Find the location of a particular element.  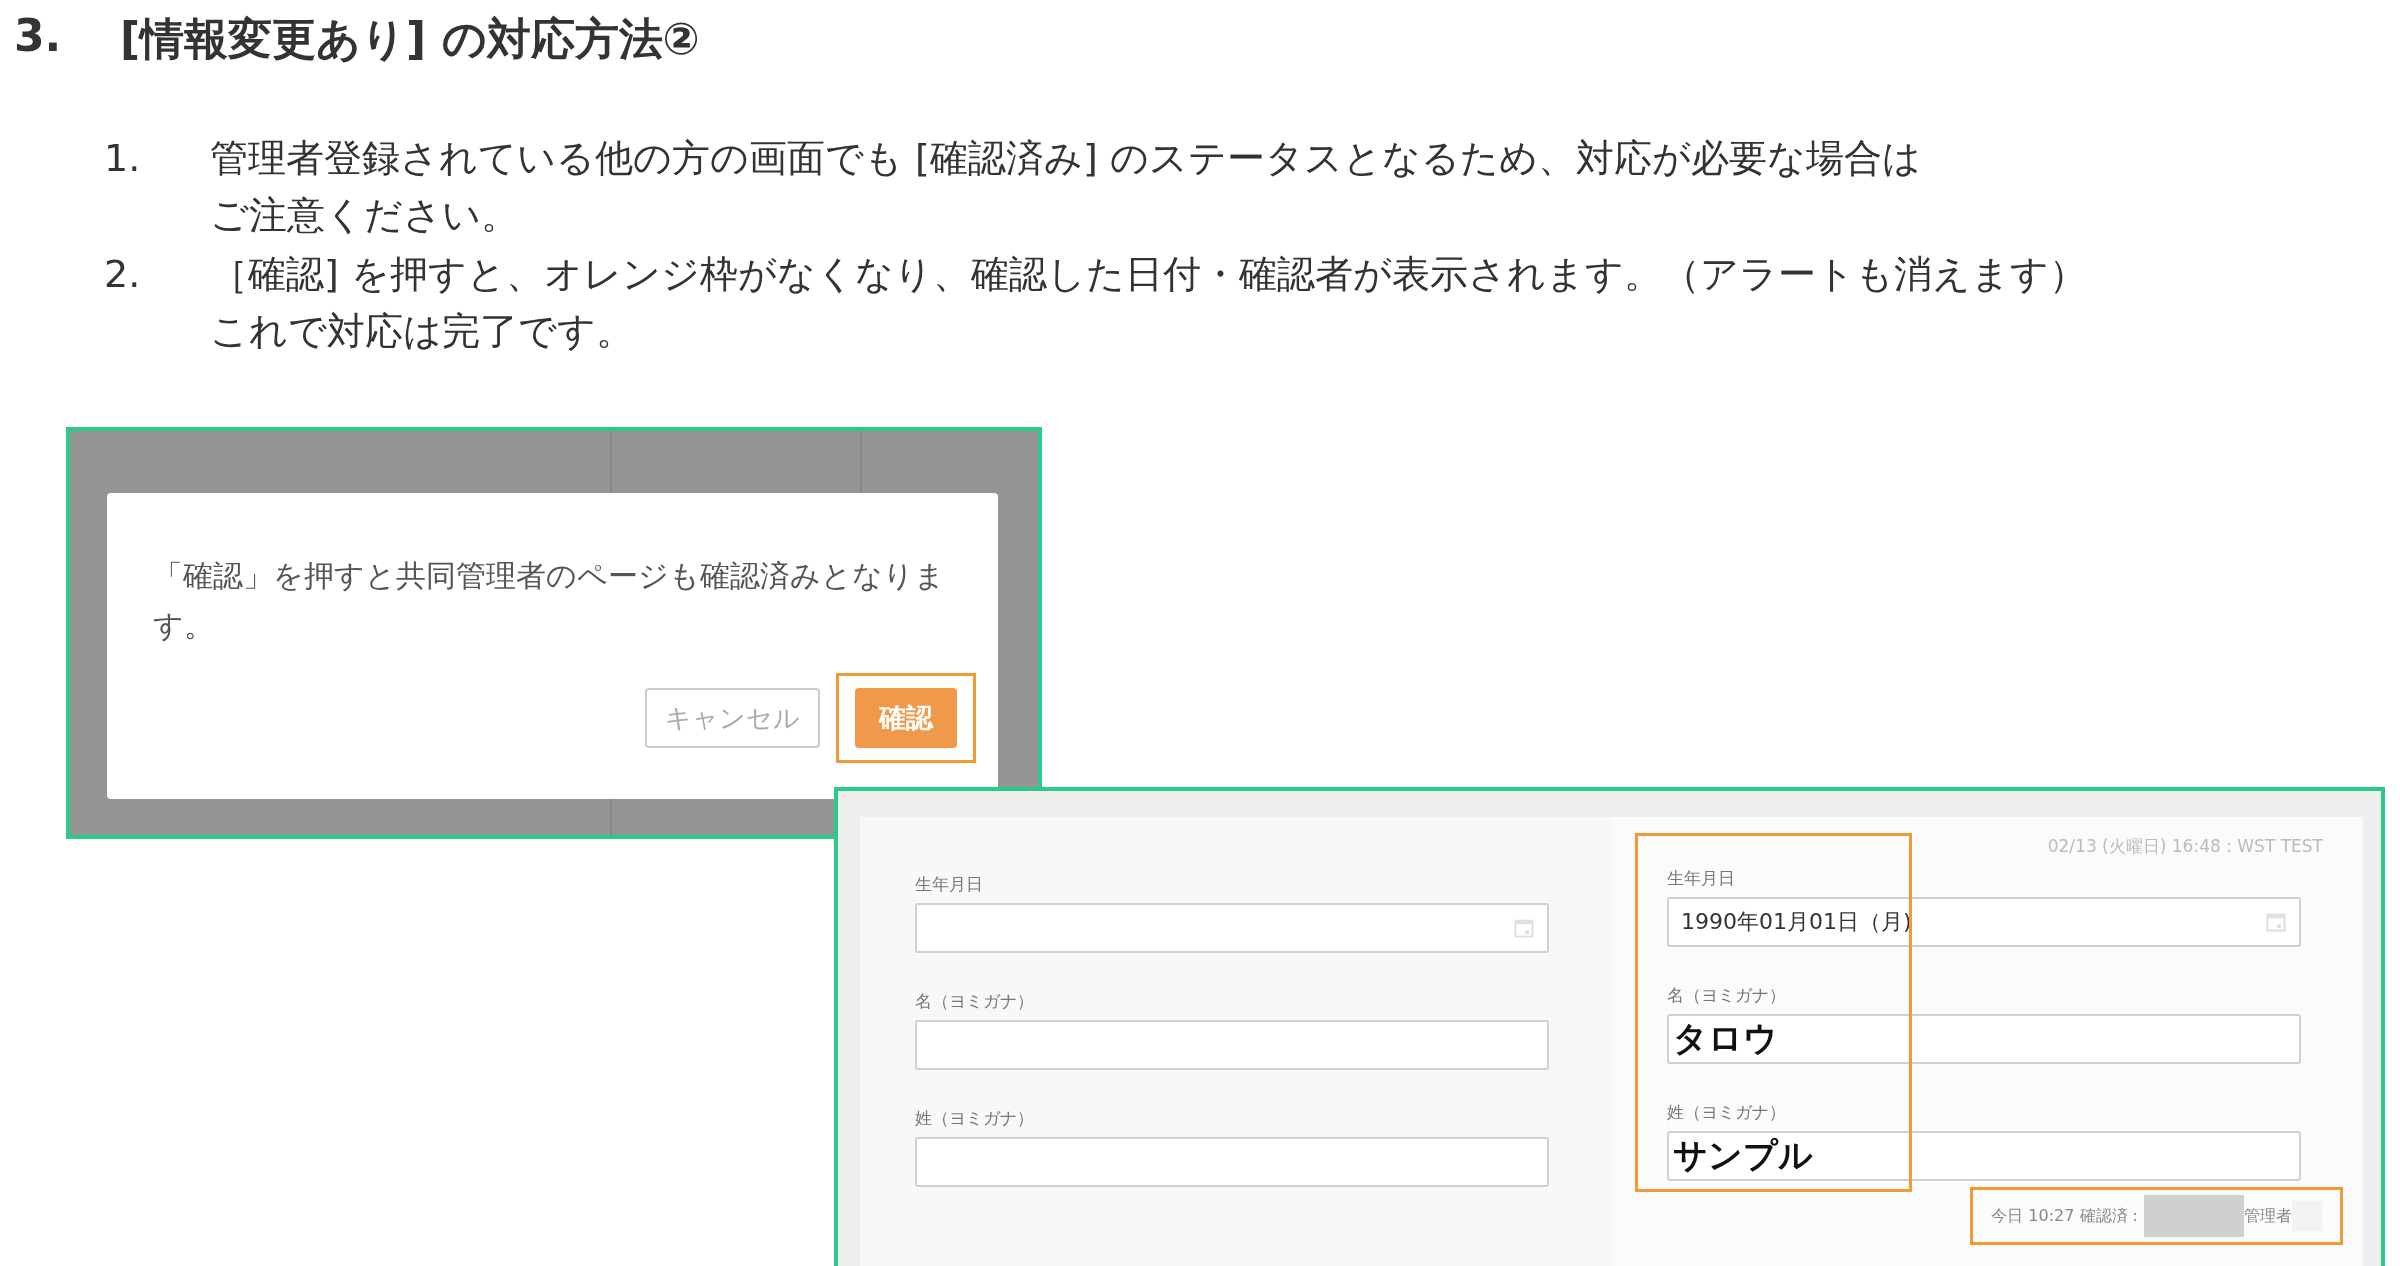

input-field: タロウ is located at coordinates (1984, 1039).